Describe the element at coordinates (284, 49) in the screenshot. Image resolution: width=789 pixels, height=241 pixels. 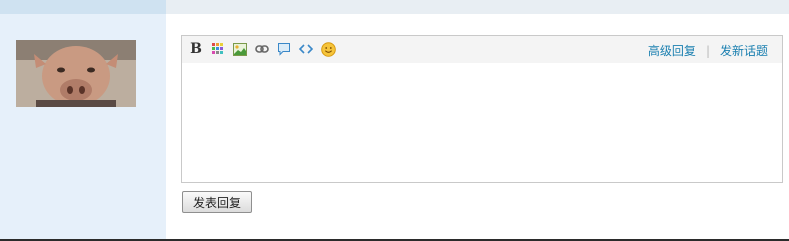
I see `quote-icon` at that location.